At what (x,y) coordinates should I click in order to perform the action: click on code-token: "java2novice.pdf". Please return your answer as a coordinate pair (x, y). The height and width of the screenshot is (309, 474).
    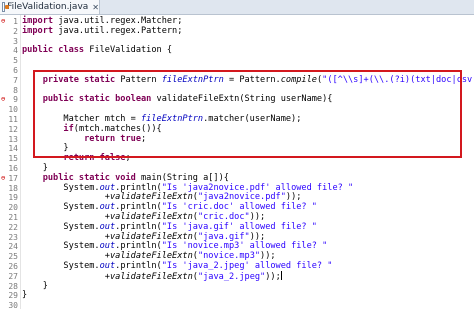
    Looking at the image, I should click on (241, 197).